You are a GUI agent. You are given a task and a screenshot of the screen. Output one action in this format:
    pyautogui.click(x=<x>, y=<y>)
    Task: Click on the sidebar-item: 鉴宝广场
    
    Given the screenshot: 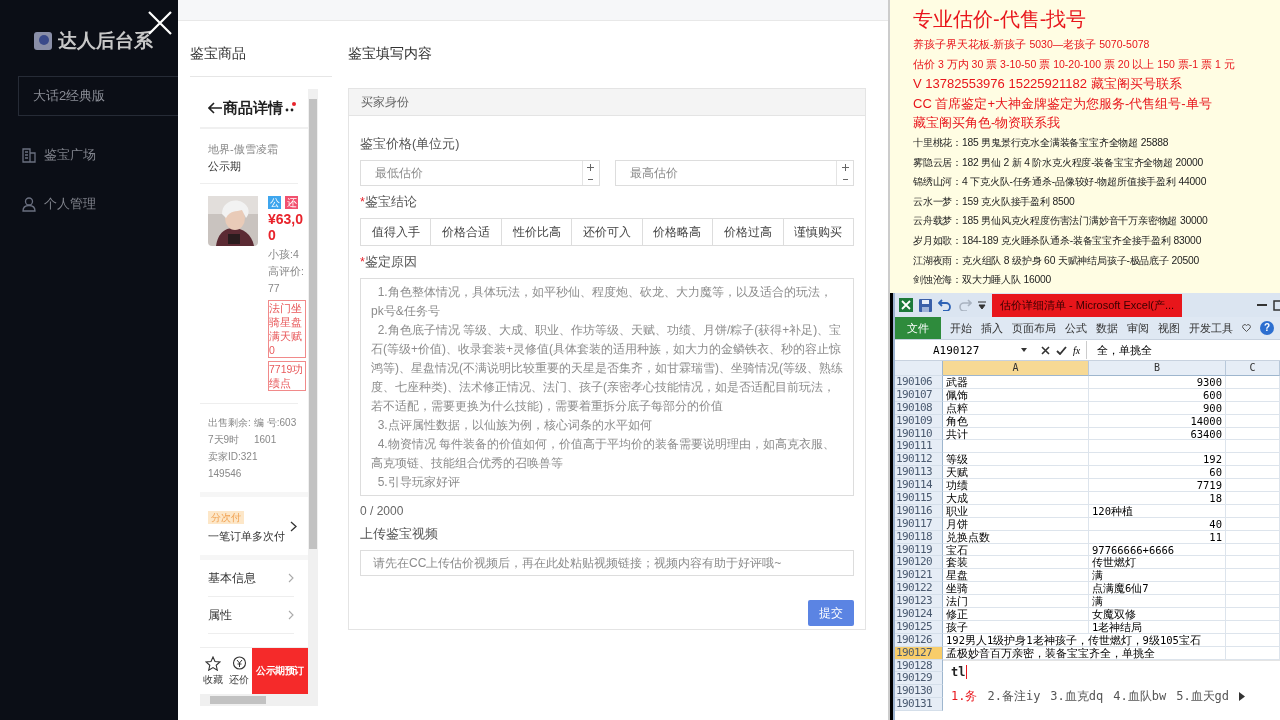 What is the action you would take?
    pyautogui.click(x=89, y=155)
    